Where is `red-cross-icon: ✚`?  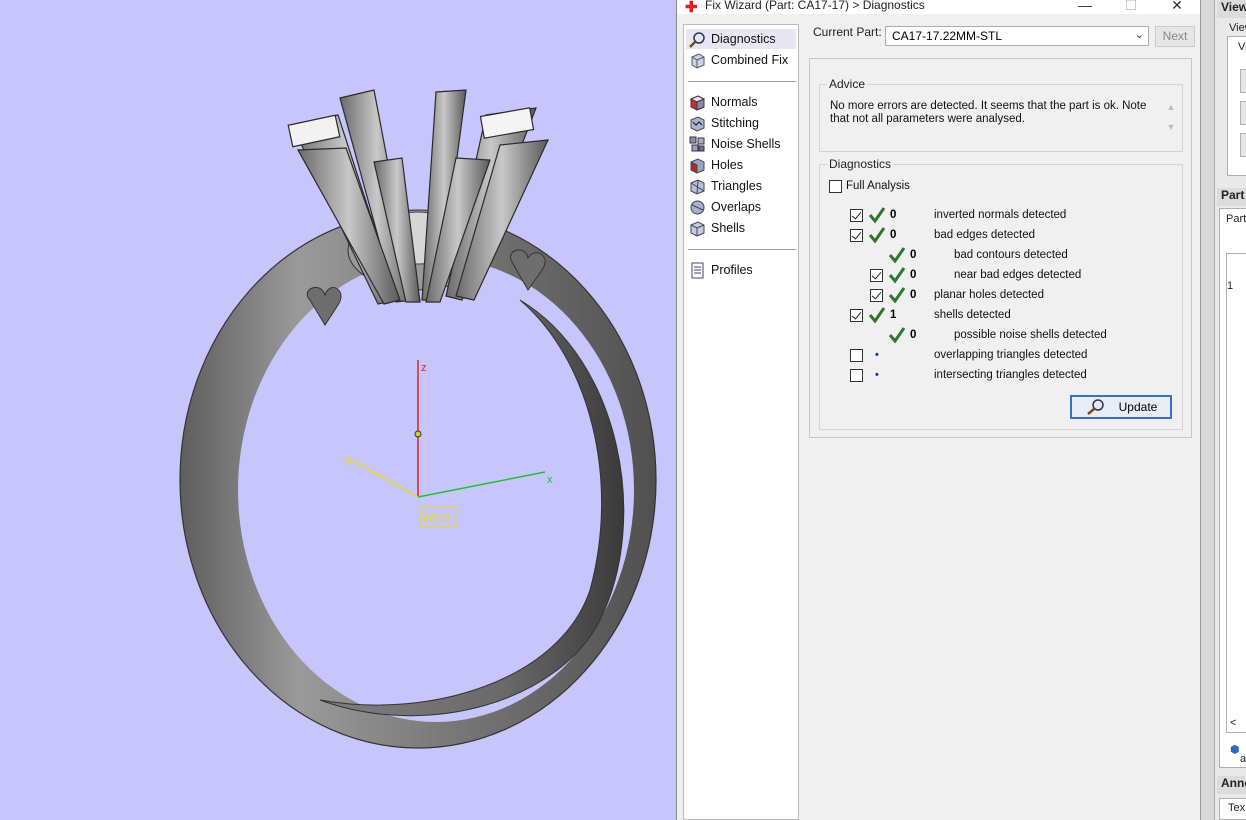 red-cross-icon: ✚ is located at coordinates (691, 8).